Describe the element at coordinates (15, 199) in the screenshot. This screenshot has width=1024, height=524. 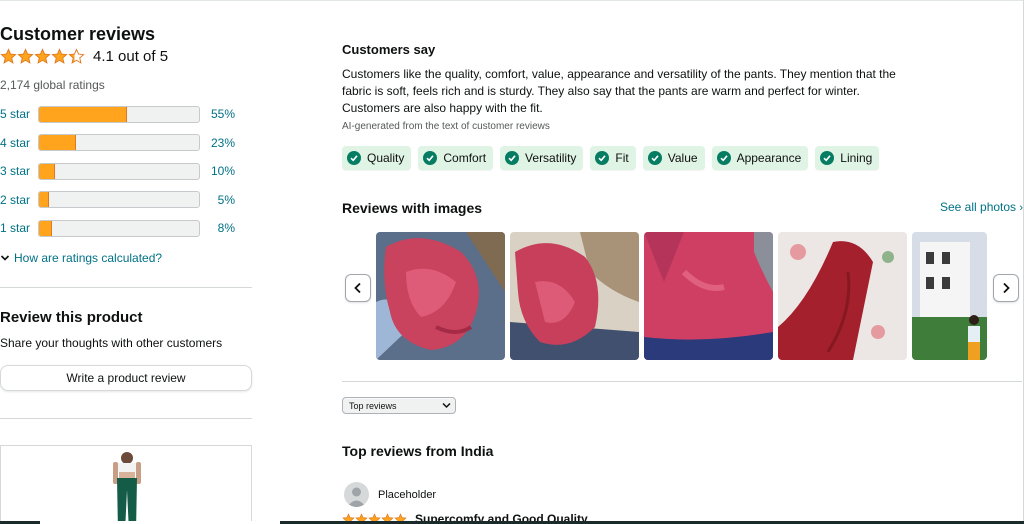
I see `histogram-star-label: 2 star` at that location.